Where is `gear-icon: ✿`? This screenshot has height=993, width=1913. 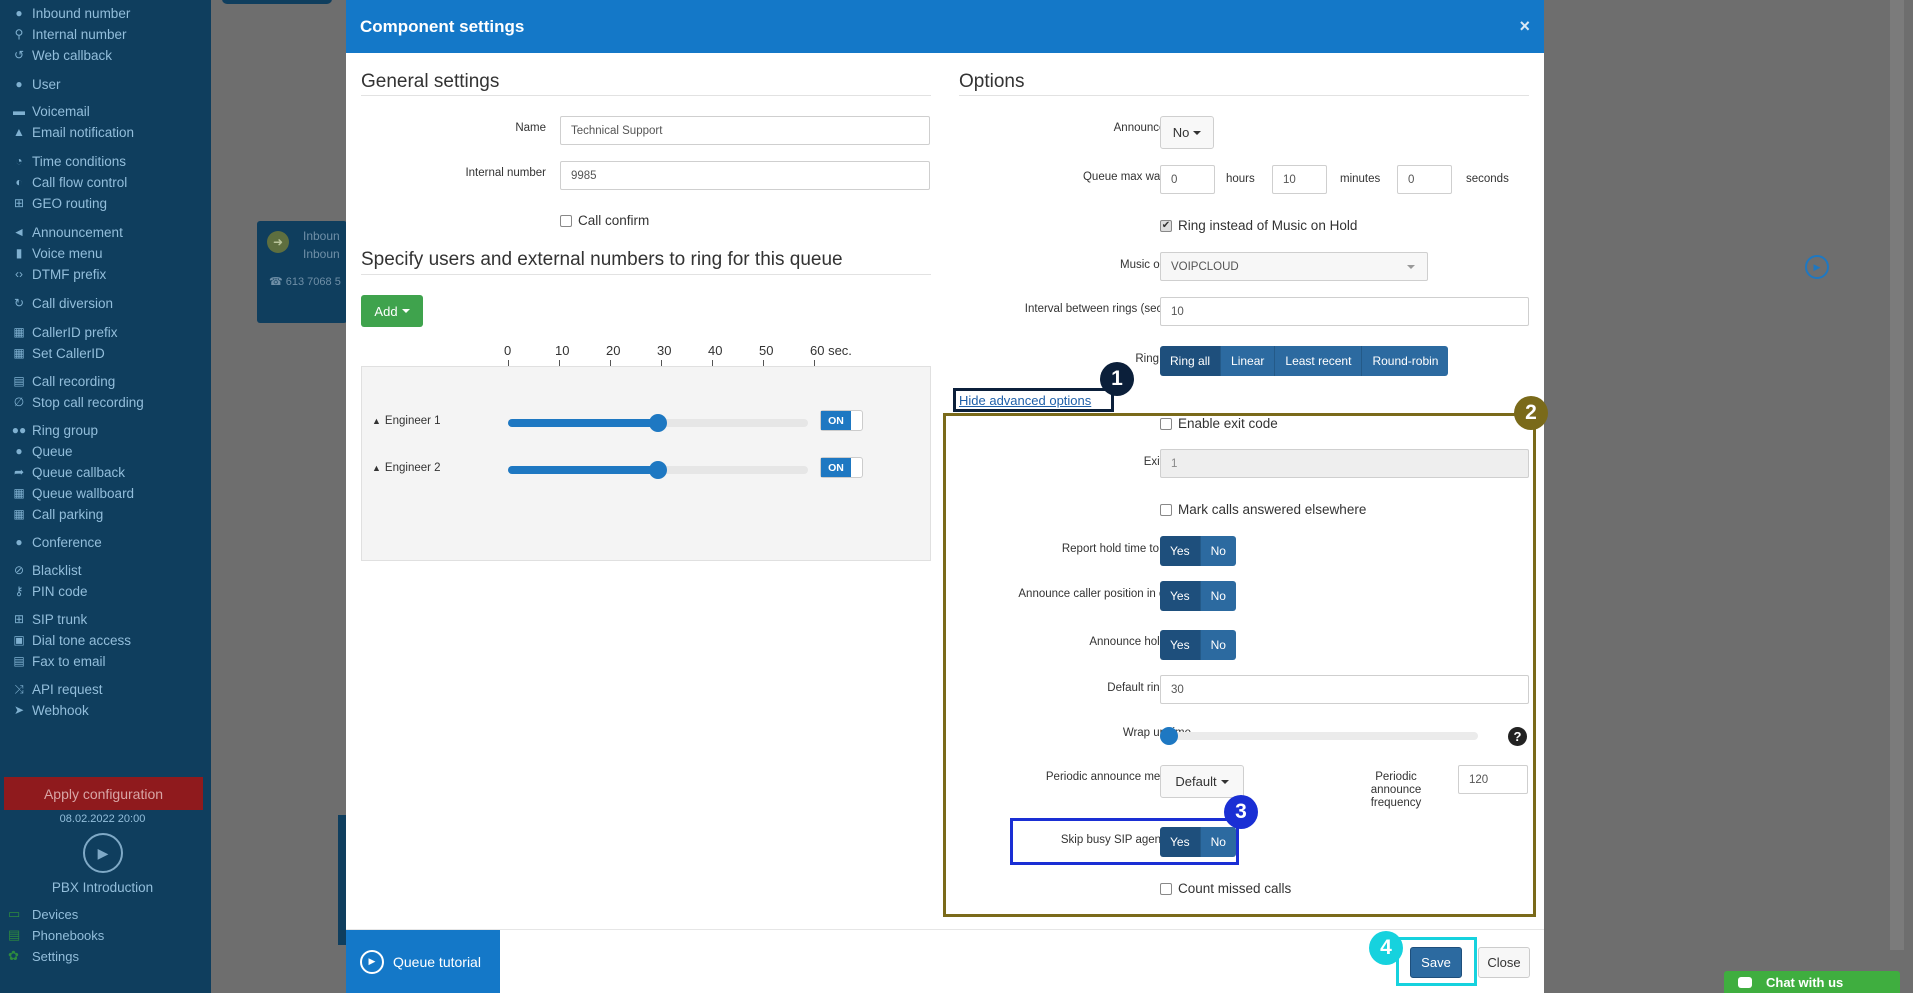 gear-icon: ✿ is located at coordinates (13, 955).